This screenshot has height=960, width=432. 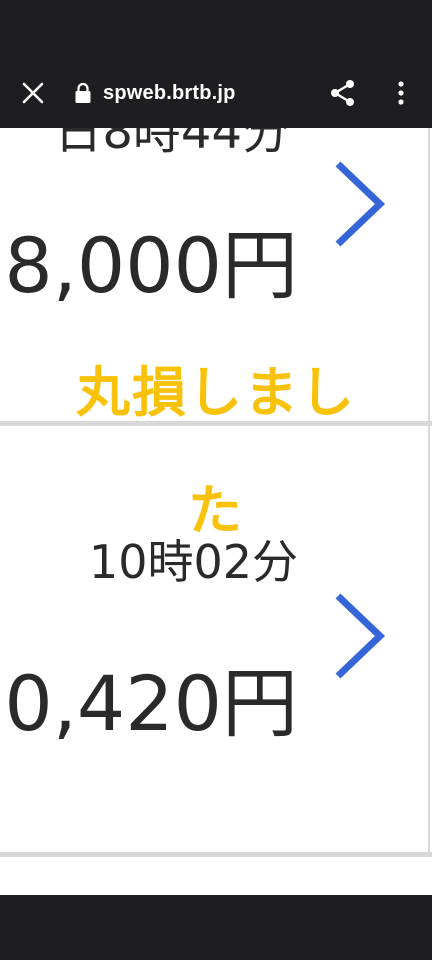 I want to click on card-amount: 0,420円, so click(x=151, y=703).